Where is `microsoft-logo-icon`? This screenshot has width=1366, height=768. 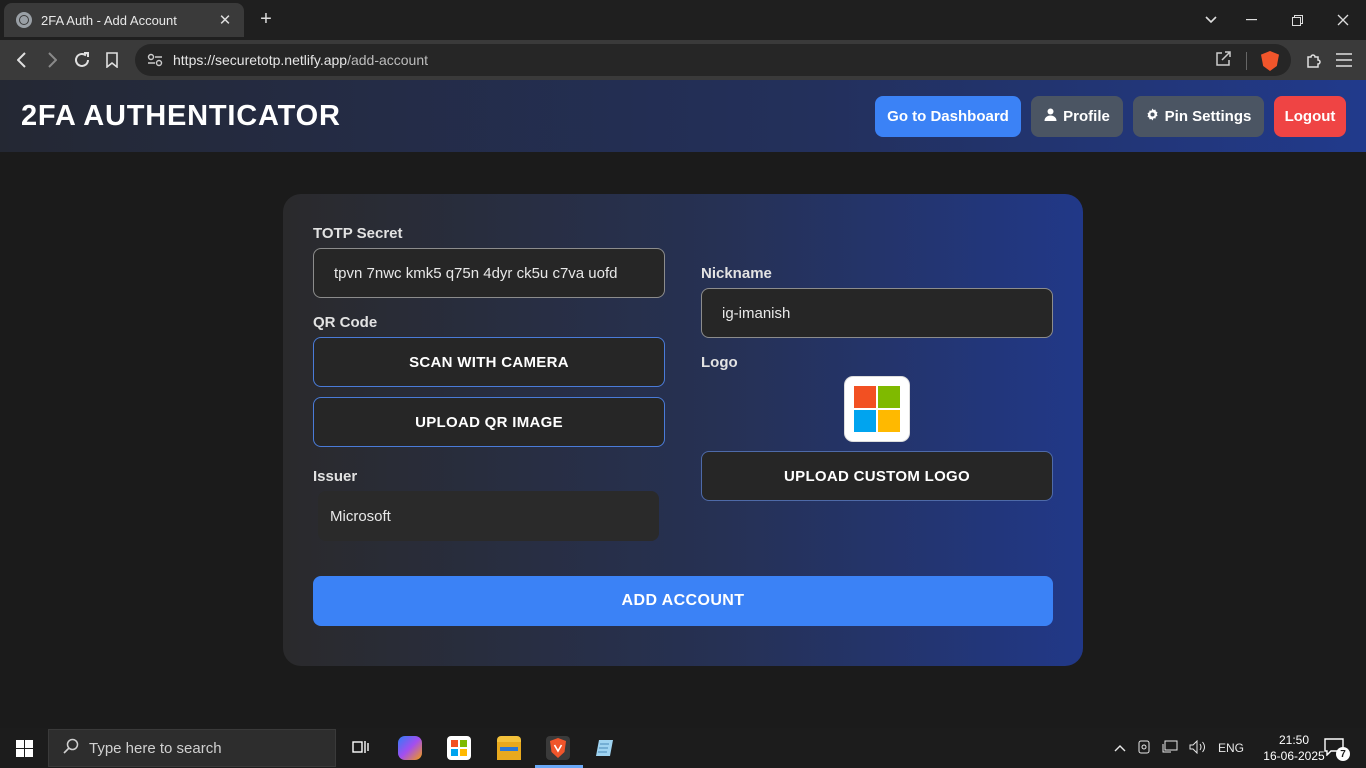 microsoft-logo-icon is located at coordinates (877, 409).